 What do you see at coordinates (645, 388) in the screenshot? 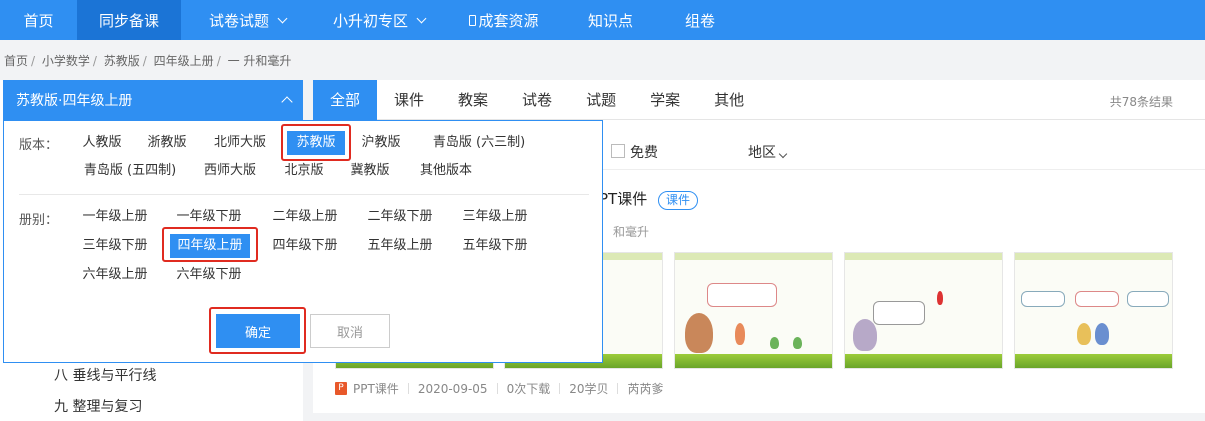
I see `author-name: 芮芮爹` at bounding box center [645, 388].